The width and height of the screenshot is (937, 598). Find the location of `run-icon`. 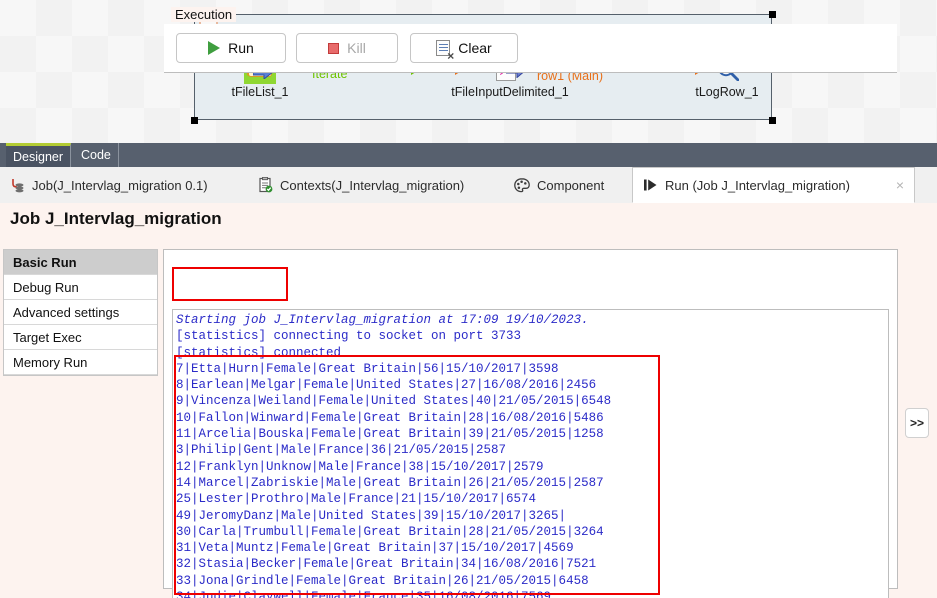

run-icon is located at coordinates (650, 185).